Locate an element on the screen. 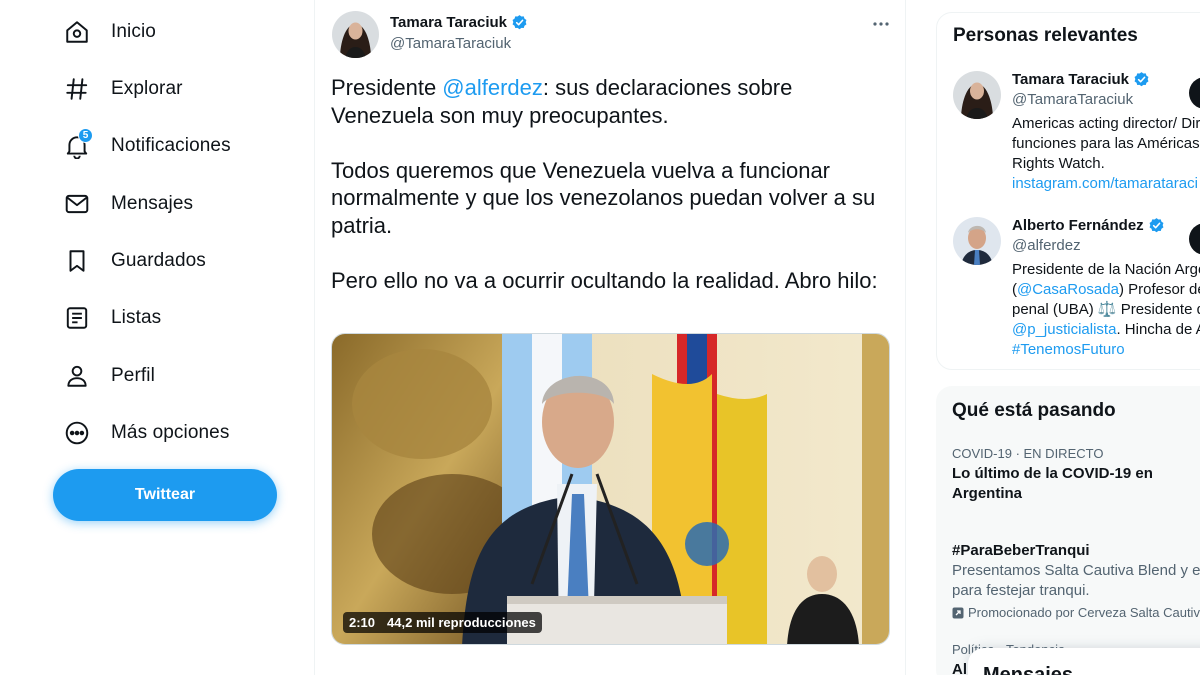 This screenshot has width=1200, height=675. person-icon is located at coordinates (77, 376).